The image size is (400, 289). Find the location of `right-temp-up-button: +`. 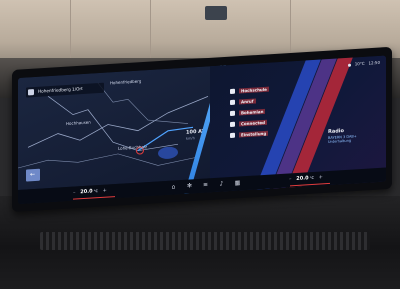

right-temp-up-button: + is located at coordinates (321, 177).